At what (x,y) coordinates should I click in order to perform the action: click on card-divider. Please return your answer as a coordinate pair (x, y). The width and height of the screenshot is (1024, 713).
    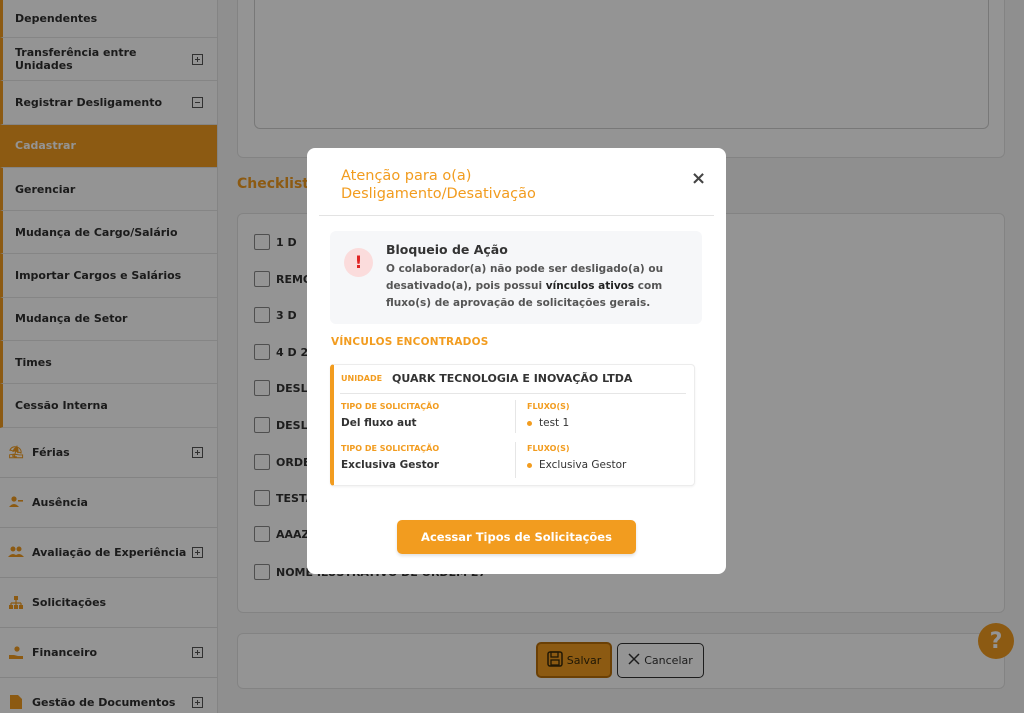
    Looking at the image, I should click on (513, 393).